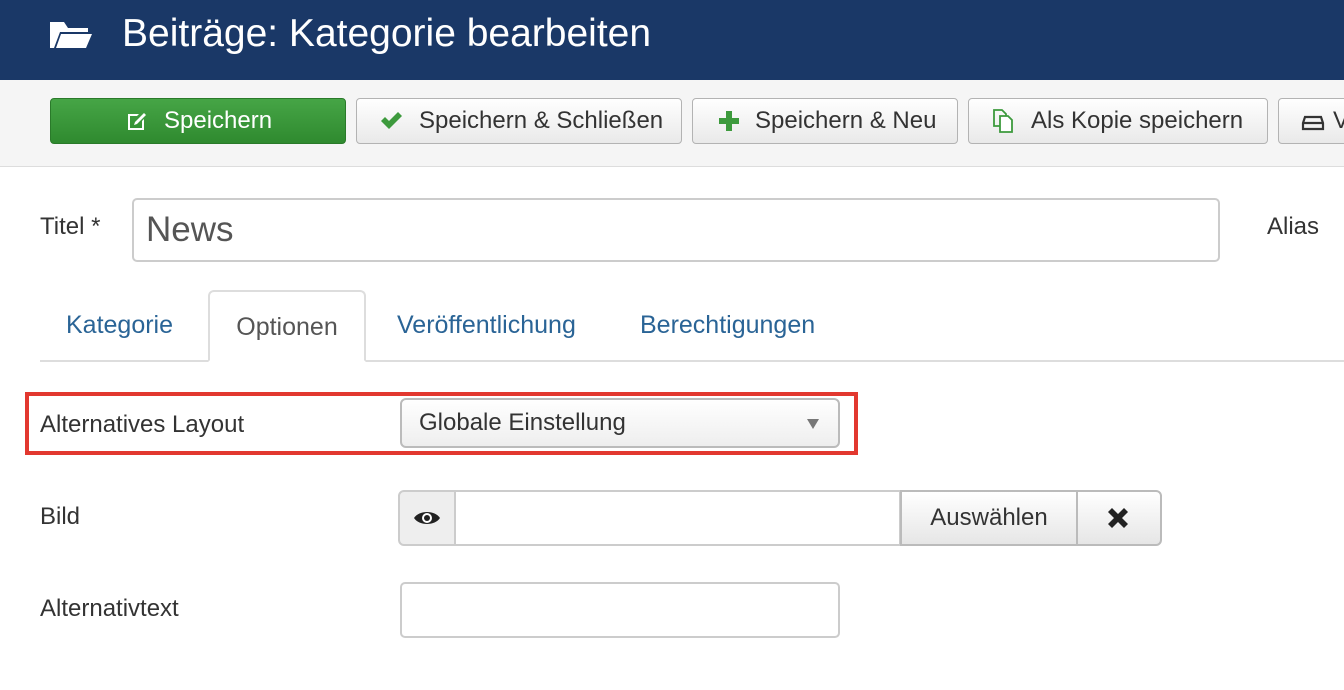  What do you see at coordinates (541, 120) in the screenshot?
I see `save-close-button-label: Speichern & Schließen` at bounding box center [541, 120].